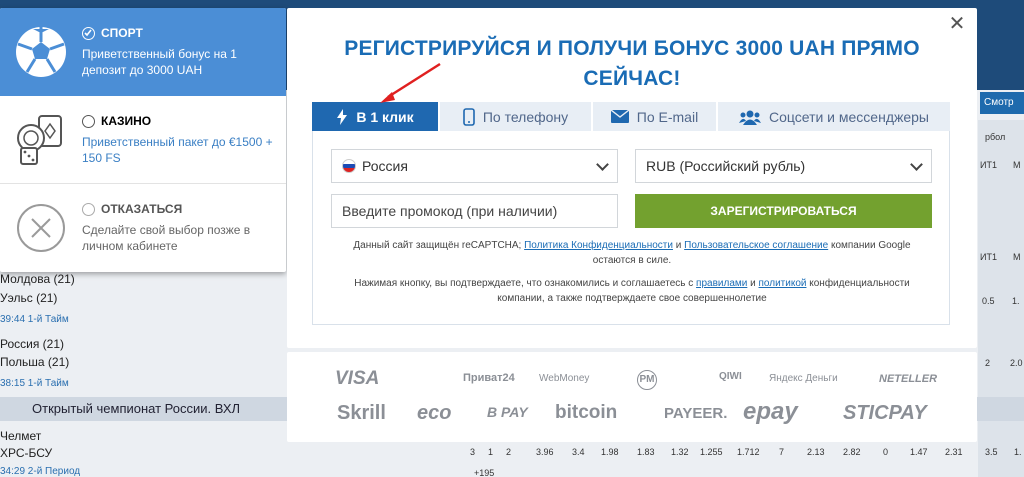  Describe the element at coordinates (667, 116) in the screenshot. I see `tab-label: По E-mail` at that location.